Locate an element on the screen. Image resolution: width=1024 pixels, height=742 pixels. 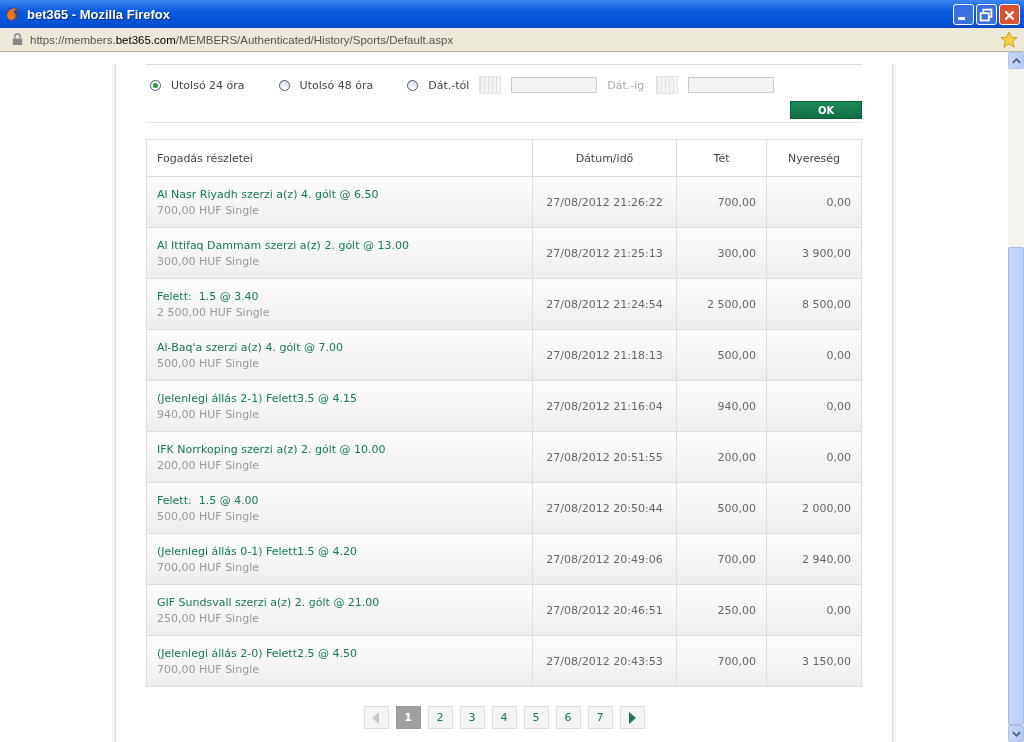
star-icon is located at coordinates (1009, 39).